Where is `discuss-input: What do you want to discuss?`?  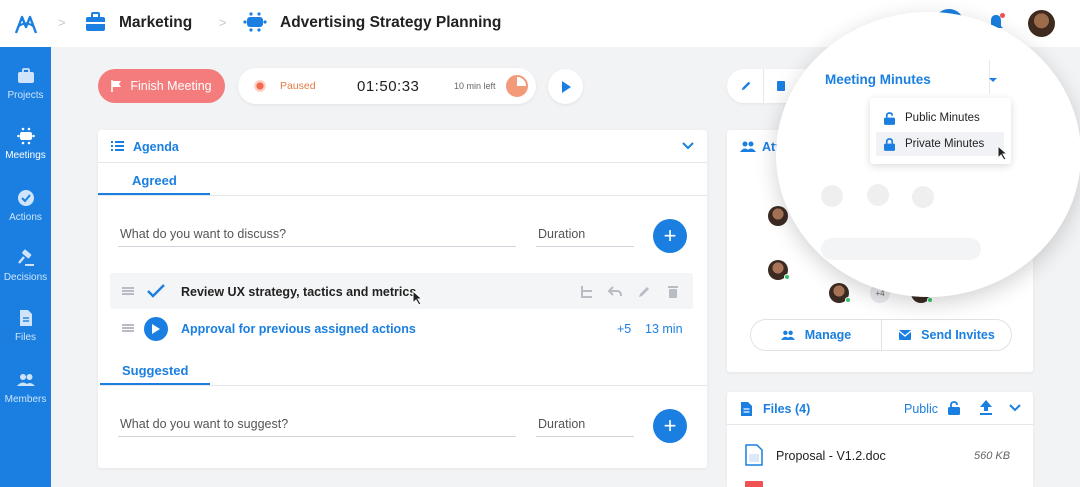
discuss-input: What do you want to discuss? is located at coordinates (203, 234).